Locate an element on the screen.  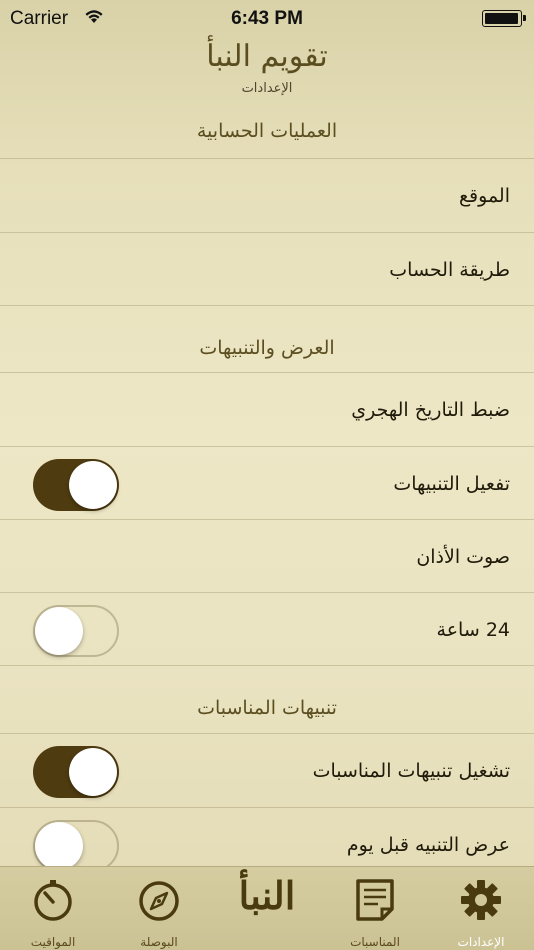
row-label: تفعيل التنبيهات is located at coordinates (451, 484).